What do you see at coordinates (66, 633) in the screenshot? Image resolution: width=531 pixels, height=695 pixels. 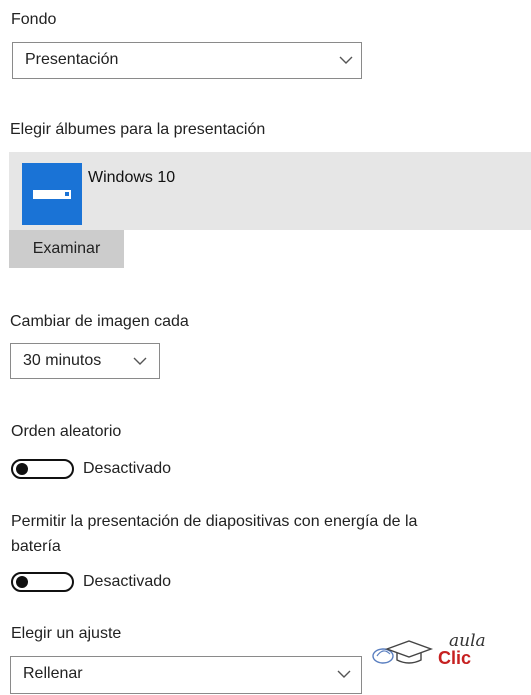 I see `fit-label: Elegir un ajuste` at bounding box center [66, 633].